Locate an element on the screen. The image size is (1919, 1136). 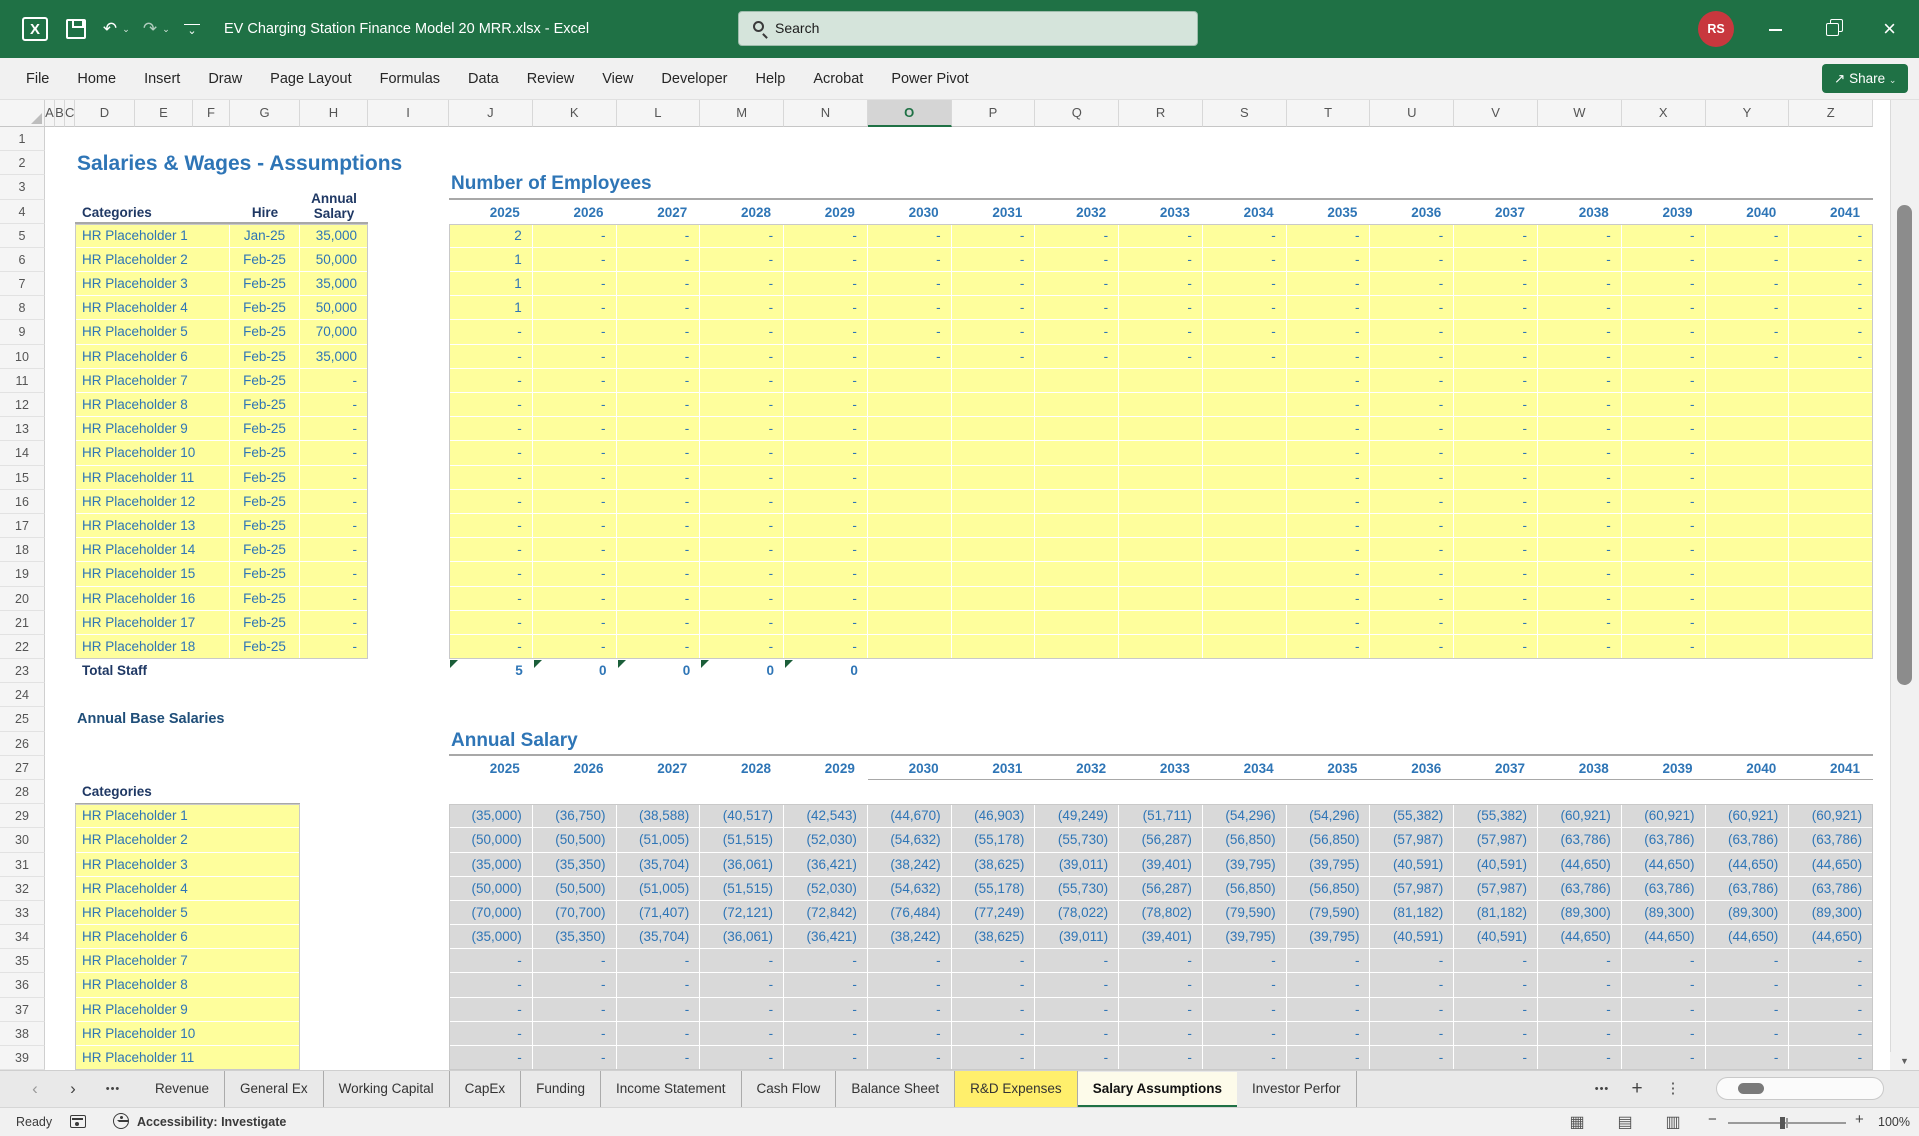
vertical-scrollbar is located at coordinates (1904, 585).